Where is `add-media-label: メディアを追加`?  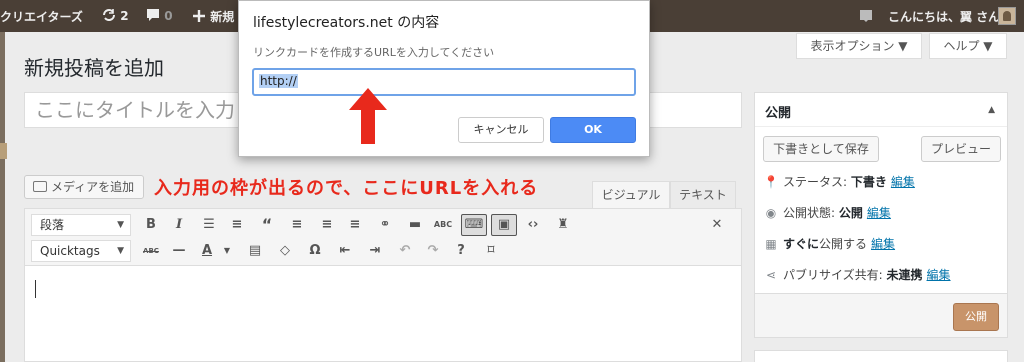
add-media-label: メディアを追加 is located at coordinates (93, 187).